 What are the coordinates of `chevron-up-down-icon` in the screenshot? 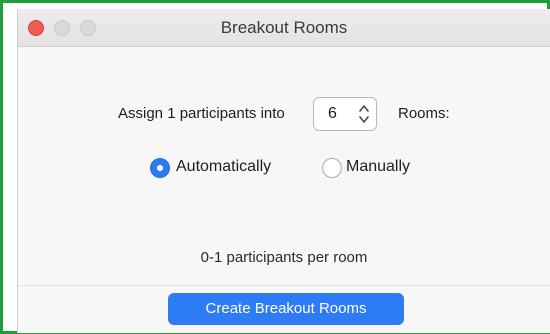 It's located at (364, 114).